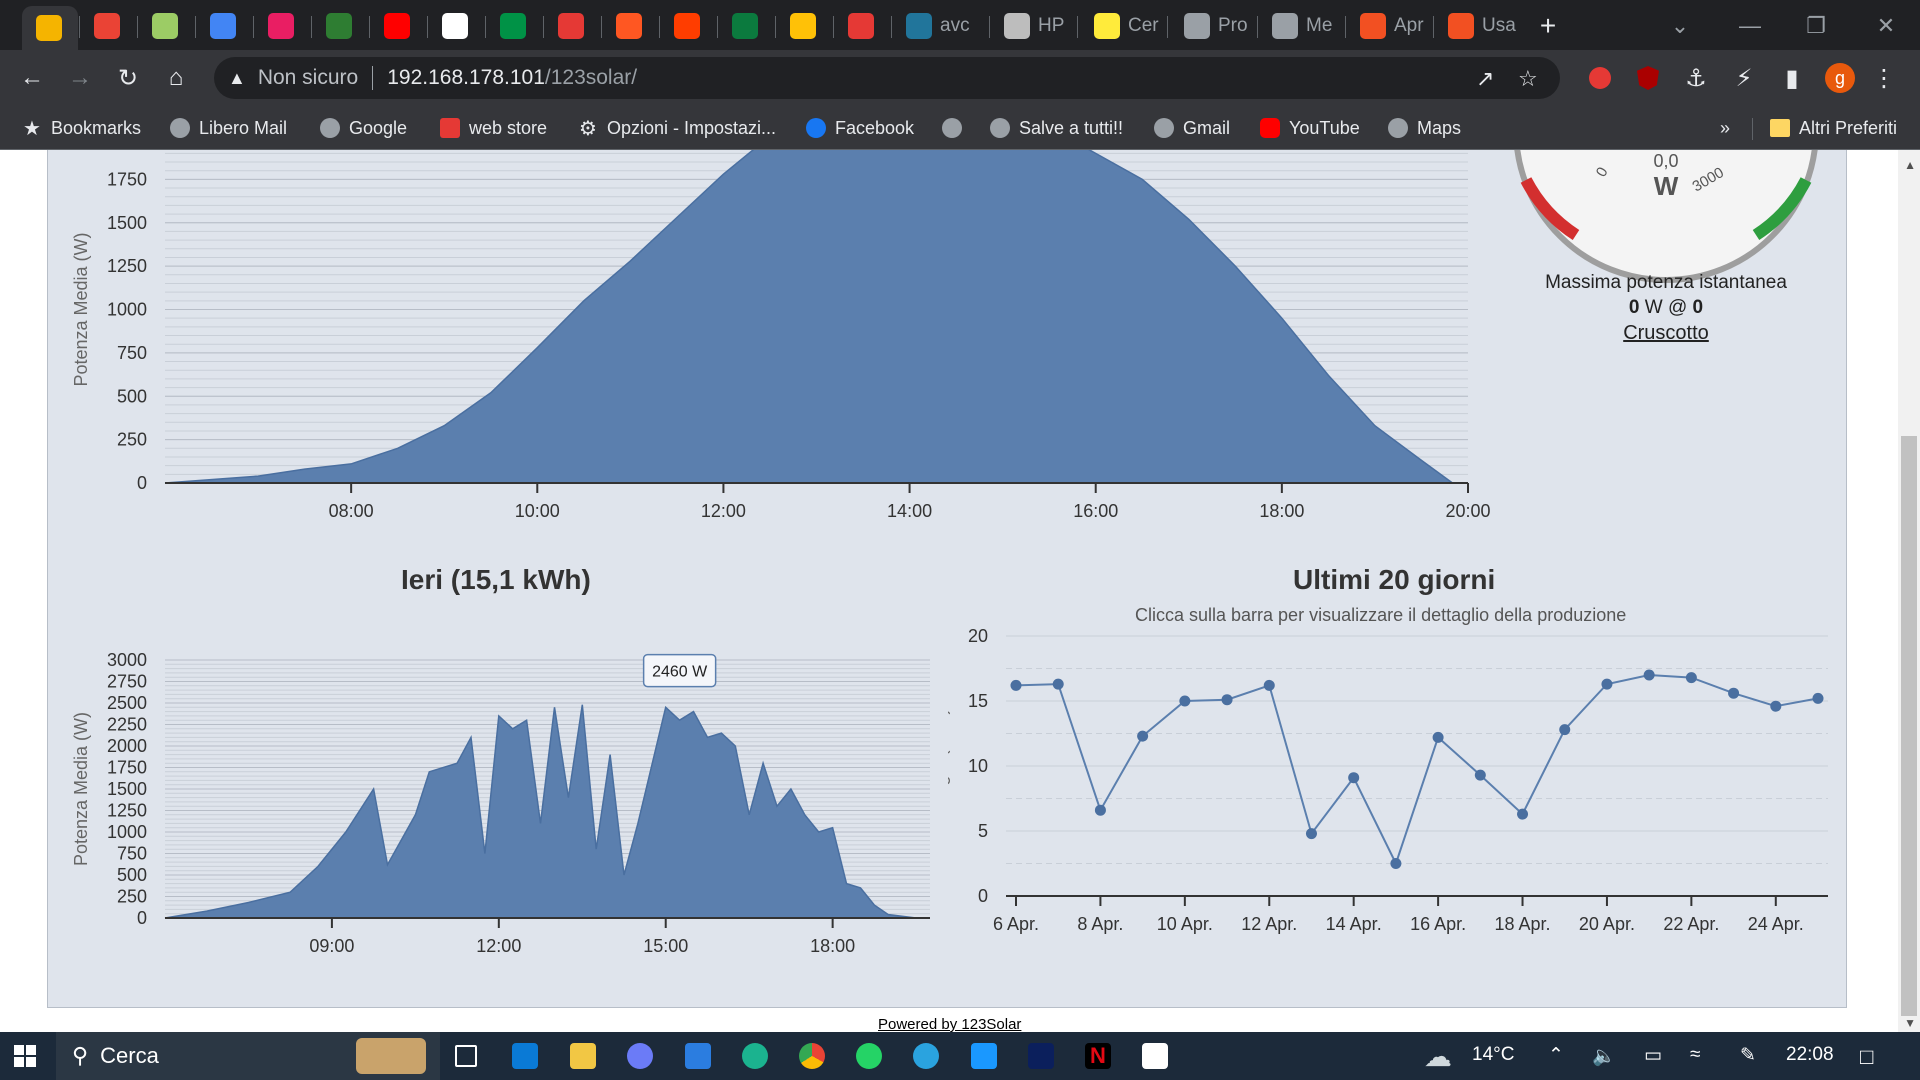 The height and width of the screenshot is (1080, 1920). Describe the element at coordinates (176, 78) in the screenshot. I see `home-icon: ⌂` at that location.